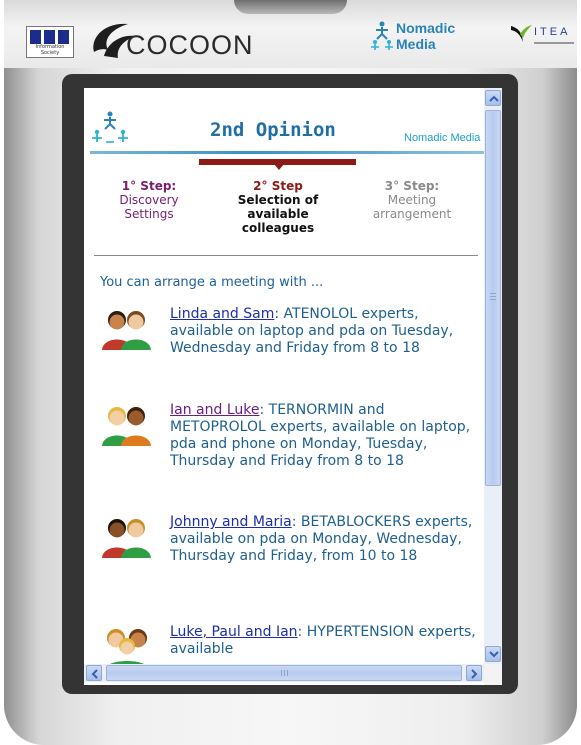  I want to click on device-header-strip: Information Society COCOON Nomadic Media, so click(290, 34).